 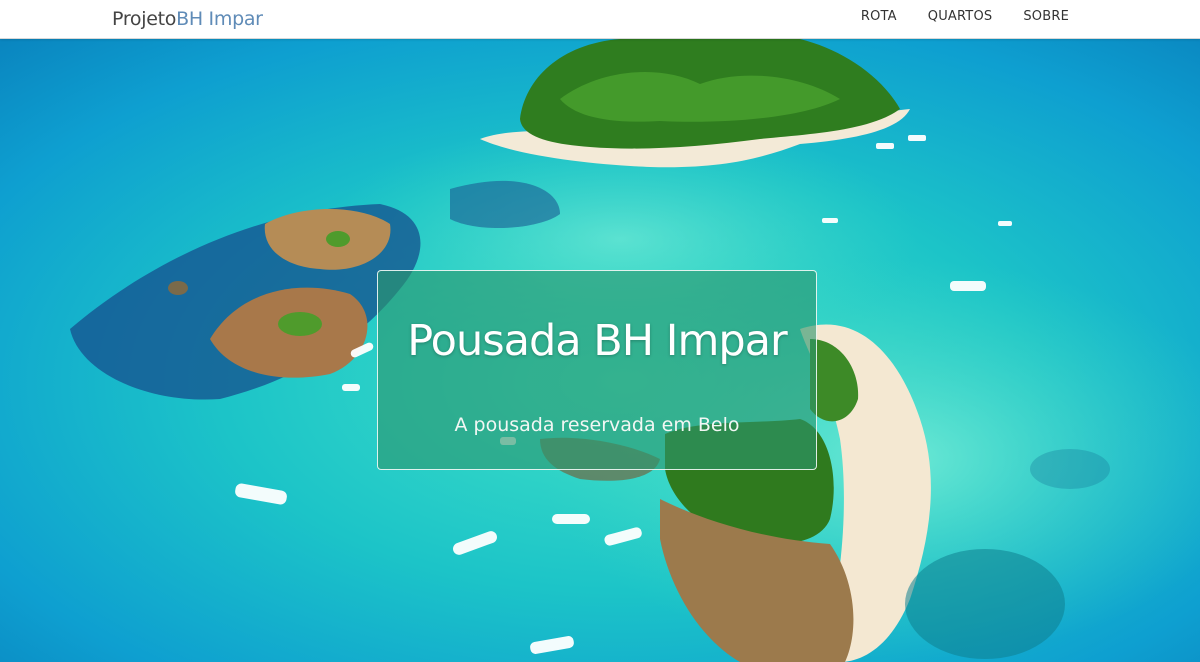 What do you see at coordinates (597, 425) in the screenshot?
I see `hero-subtitle: A pousada reservada em Belo` at bounding box center [597, 425].